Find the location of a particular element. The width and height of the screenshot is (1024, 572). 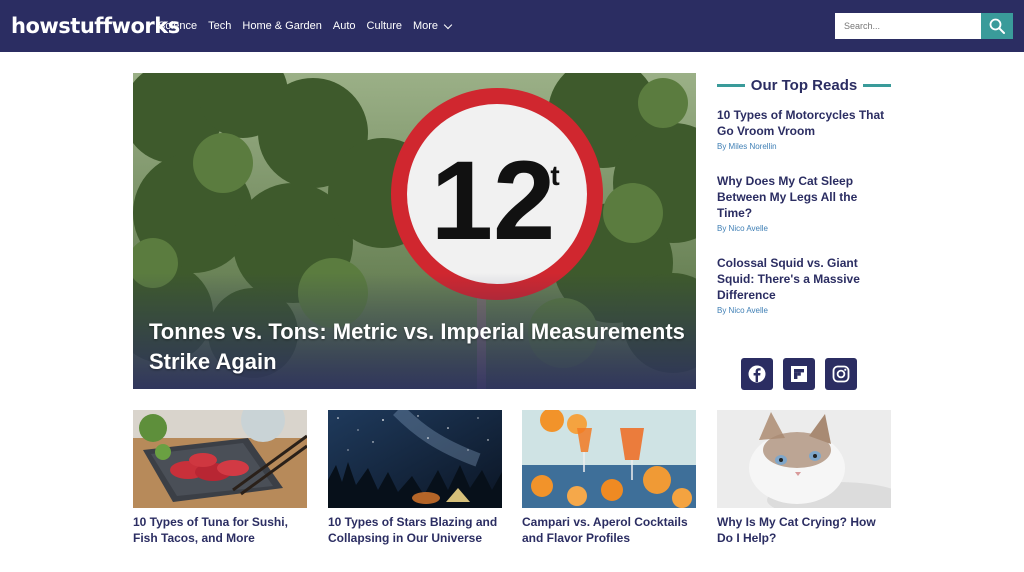

top-reads-title: Our Top Reads is located at coordinates (804, 85).